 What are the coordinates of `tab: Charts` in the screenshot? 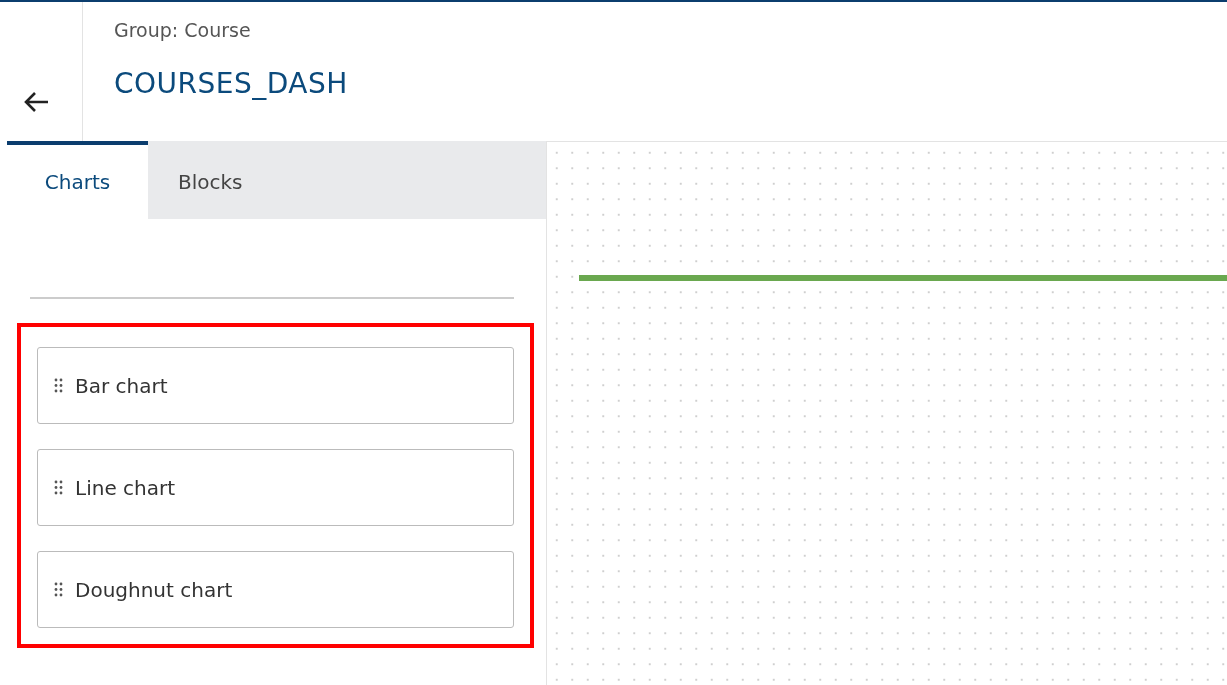 It's located at (77, 180).